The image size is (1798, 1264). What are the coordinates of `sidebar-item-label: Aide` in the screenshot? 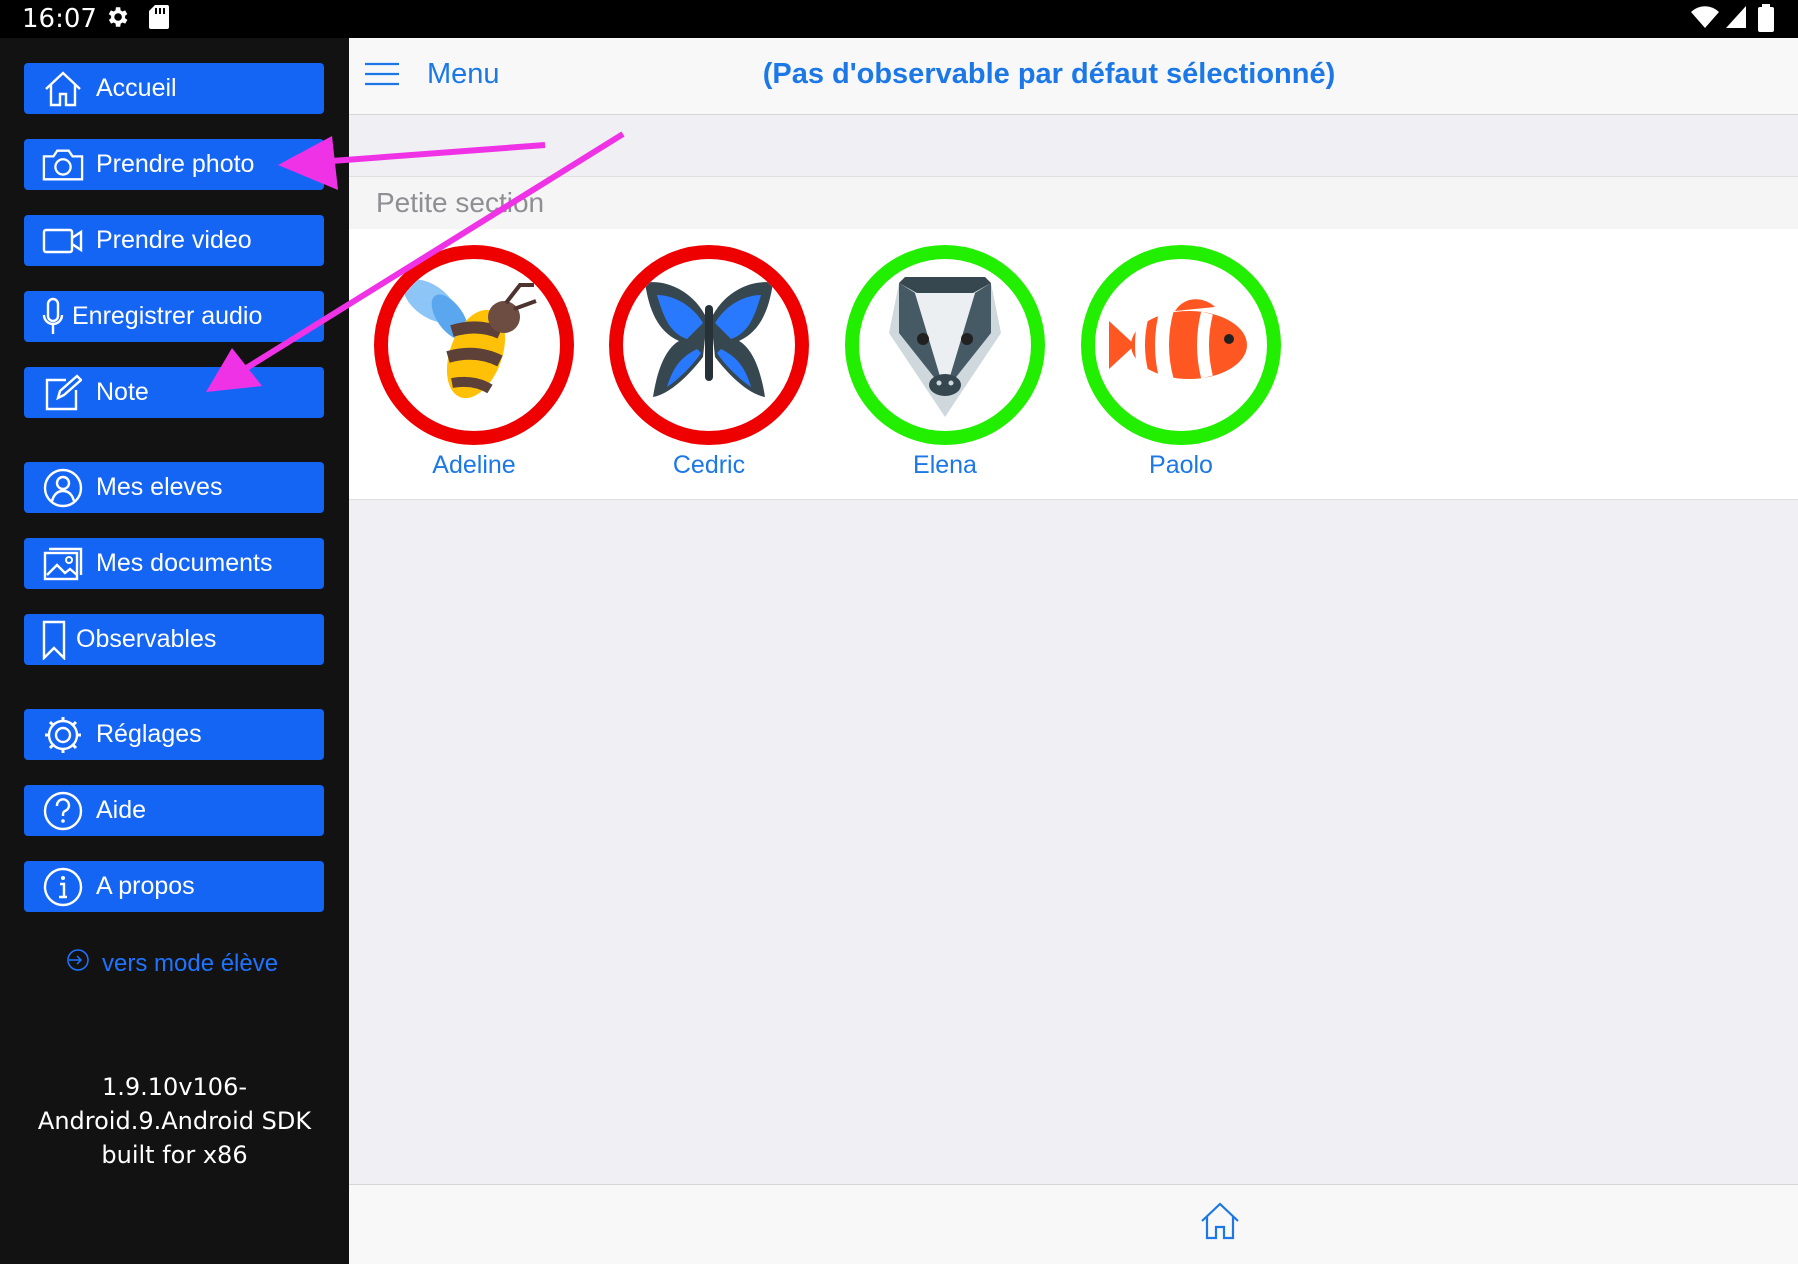 It's located at (121, 810).